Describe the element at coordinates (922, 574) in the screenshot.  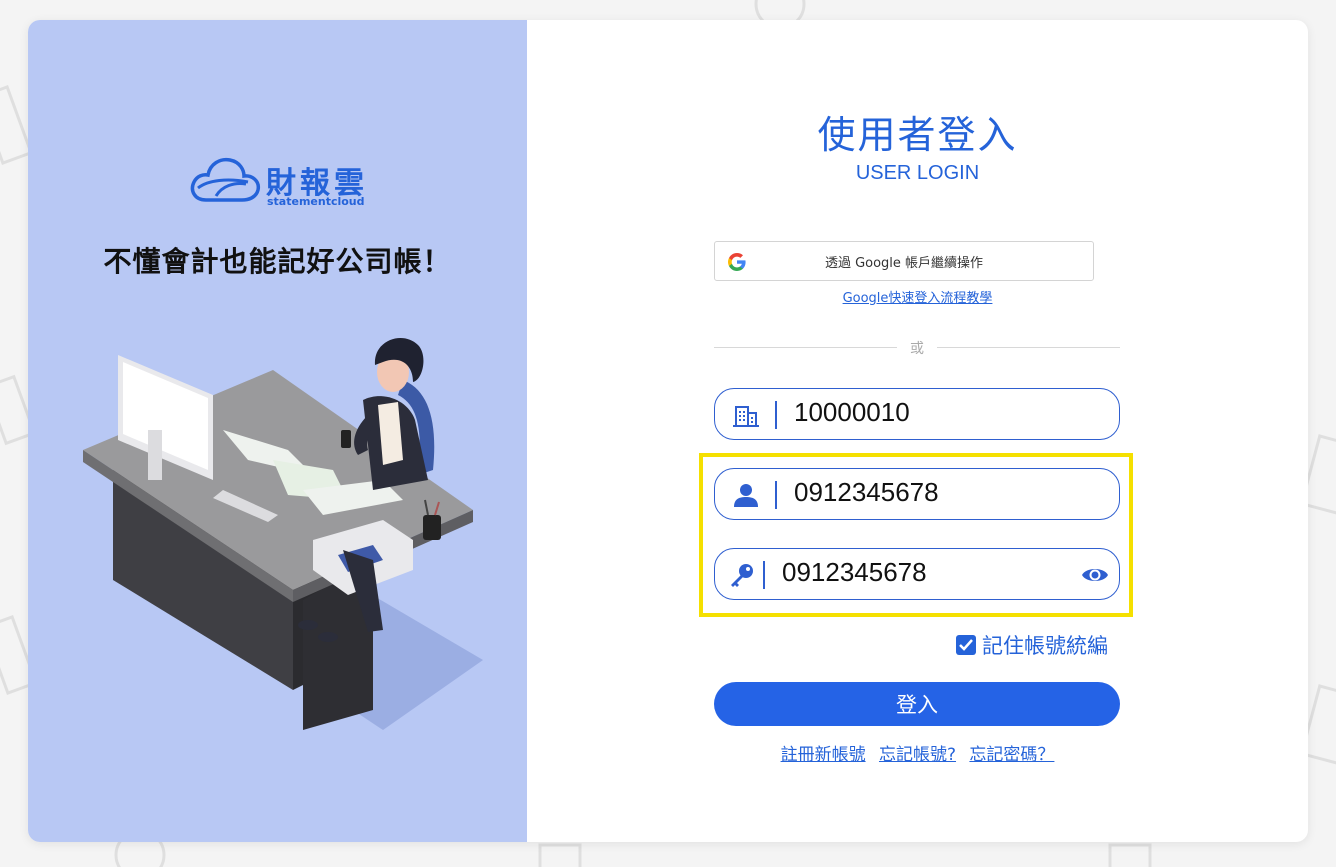
I see `password-input: 0912345678` at that location.